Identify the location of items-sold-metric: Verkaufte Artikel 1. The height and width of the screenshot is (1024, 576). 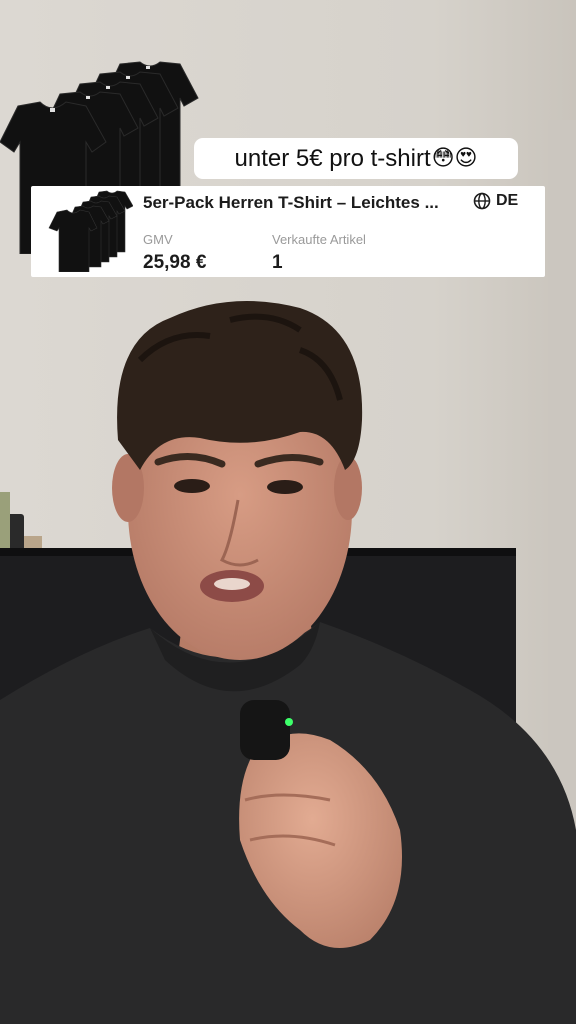
(319, 253).